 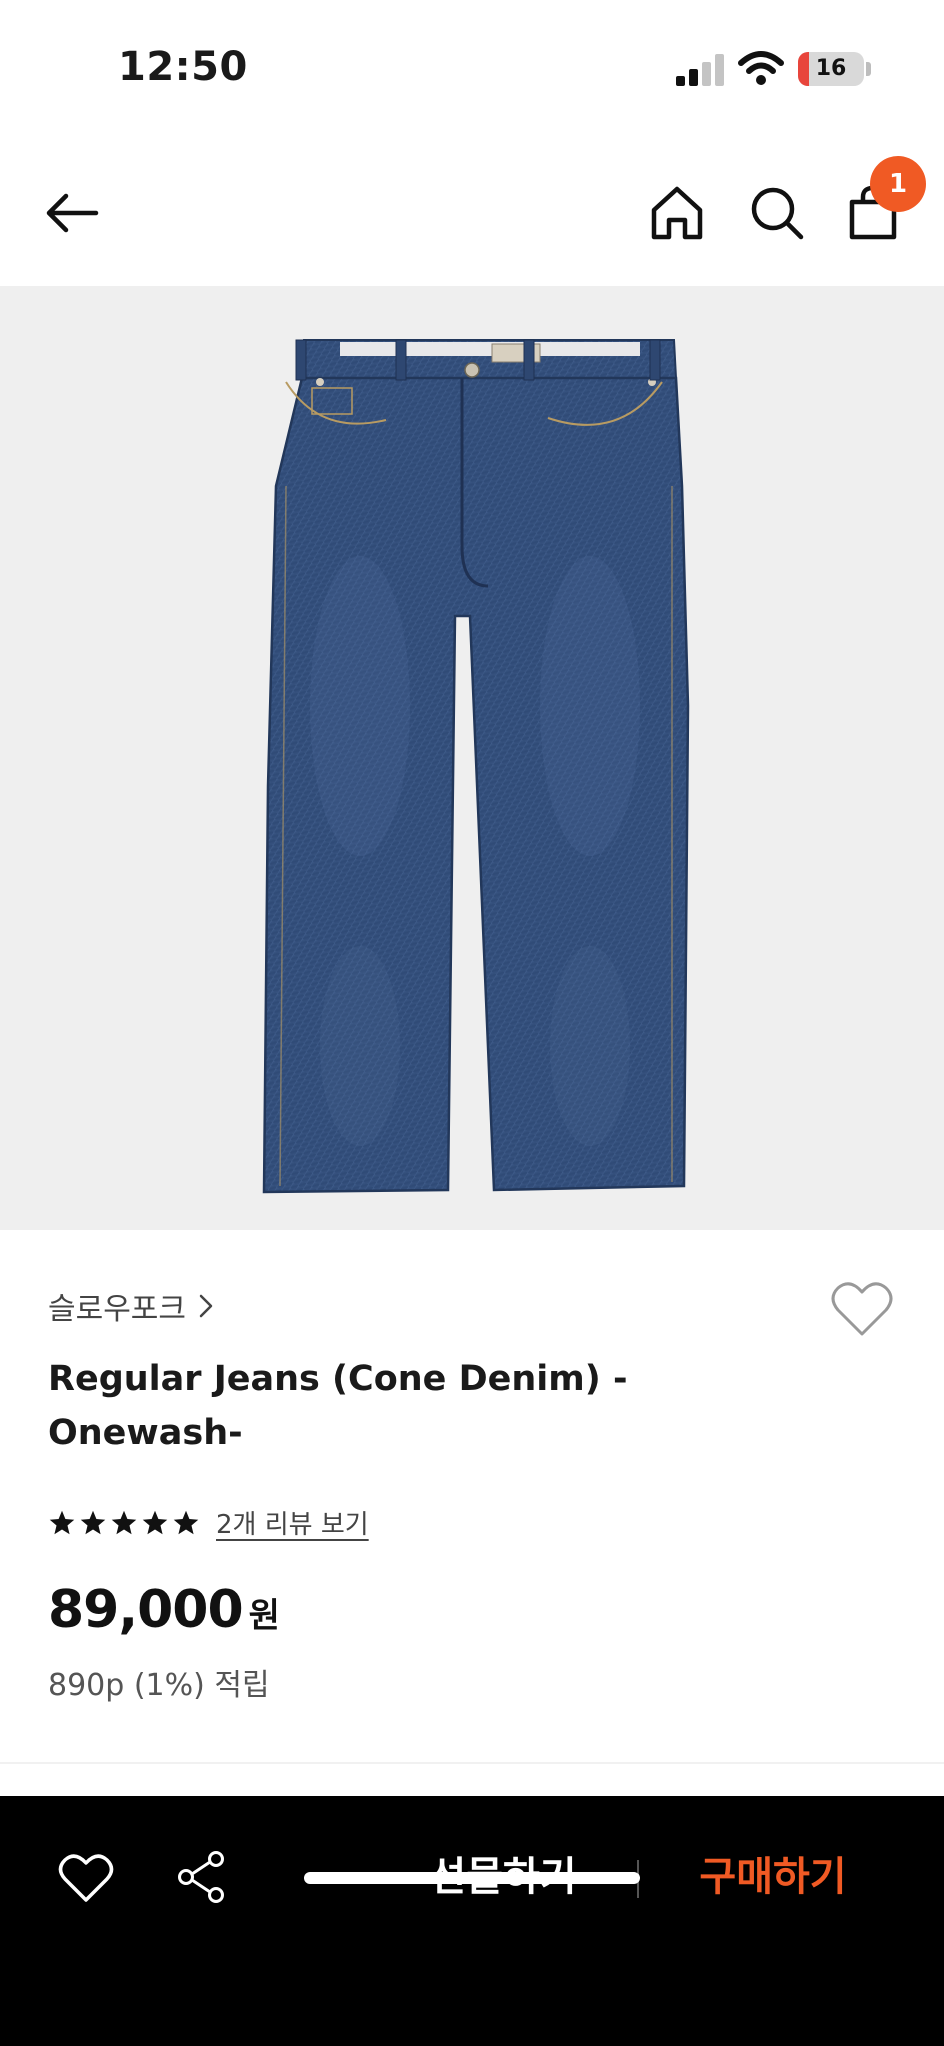 I want to click on wishlist-button, so click(x=862, y=1309).